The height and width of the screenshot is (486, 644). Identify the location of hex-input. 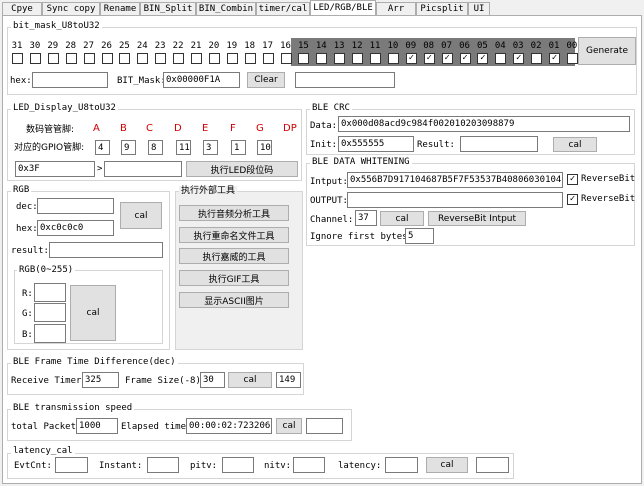
(70, 80).